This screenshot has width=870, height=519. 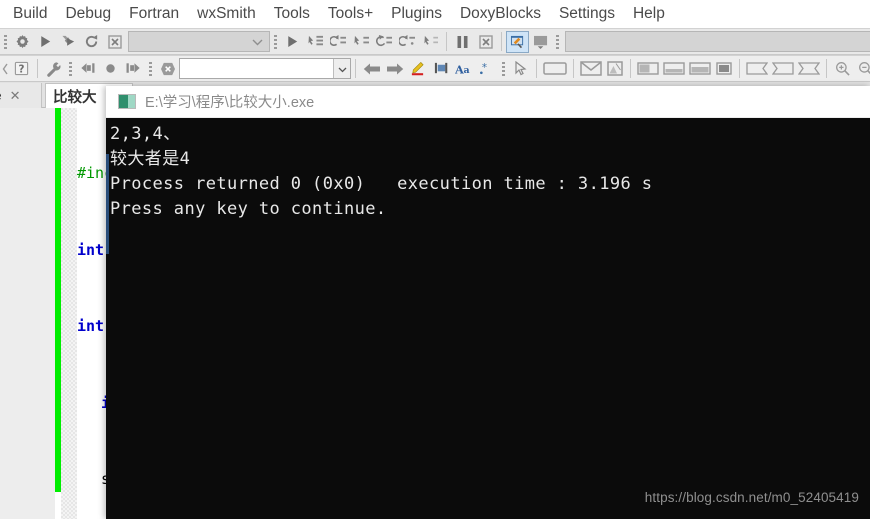 I want to click on insert-icon, so click(x=441, y=68).